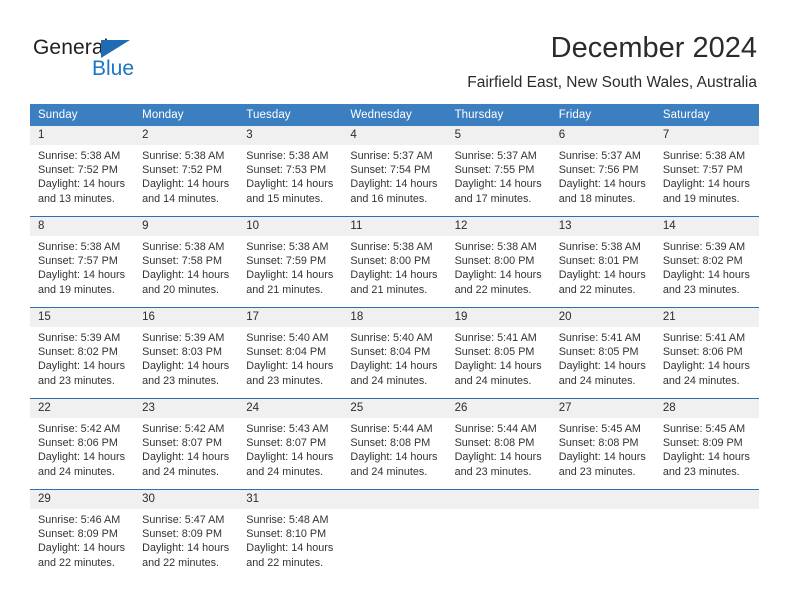 Image resolution: width=792 pixels, height=612 pixels. Describe the element at coordinates (82, 226) in the screenshot. I see `day-number: 8` at that location.